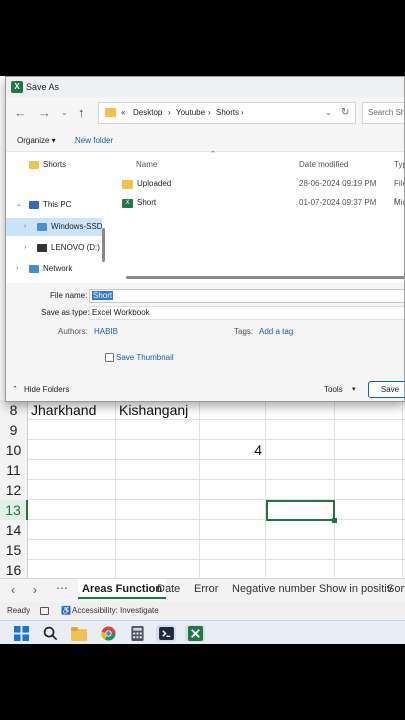 The height and width of the screenshot is (720, 405). What do you see at coordinates (54, 269) in the screenshot?
I see `tree-item: › Network` at bounding box center [54, 269].